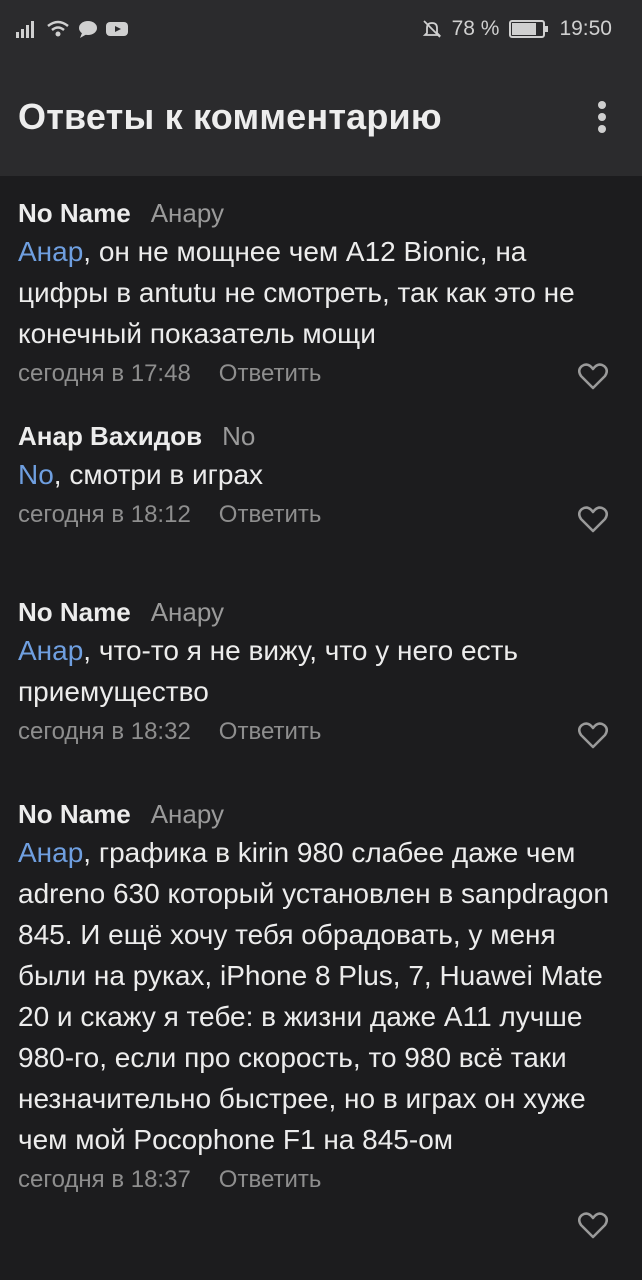  Describe the element at coordinates (321, 436) in the screenshot. I see `comment-header: Анар Вахидов No` at that location.